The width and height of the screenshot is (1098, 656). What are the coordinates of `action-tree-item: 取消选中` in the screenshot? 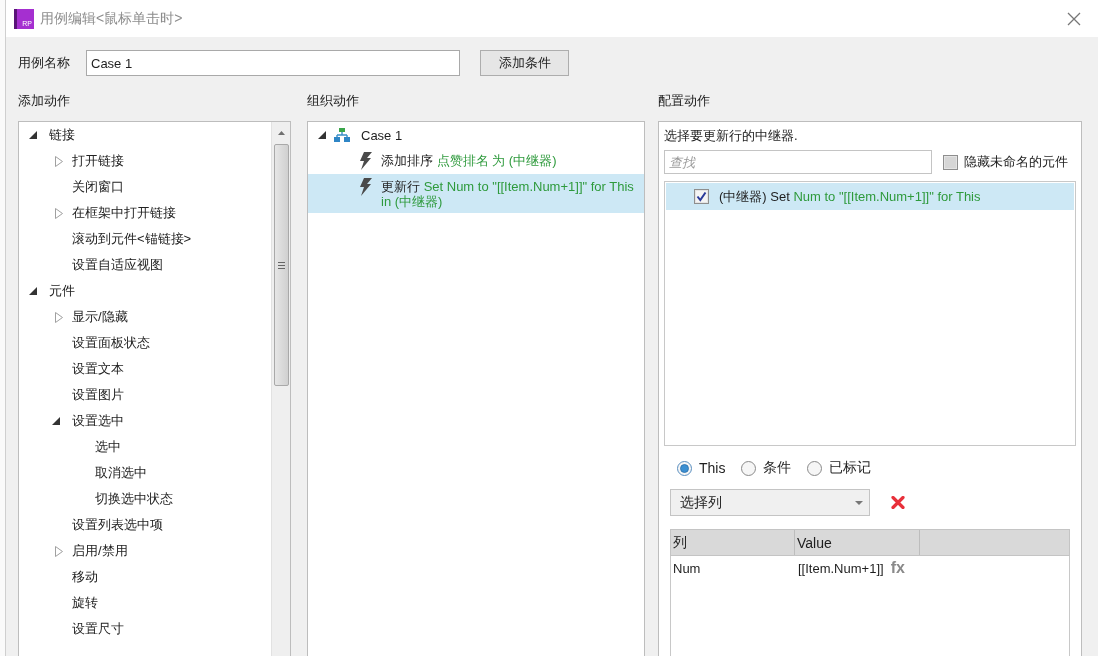 It's located at (121, 473).